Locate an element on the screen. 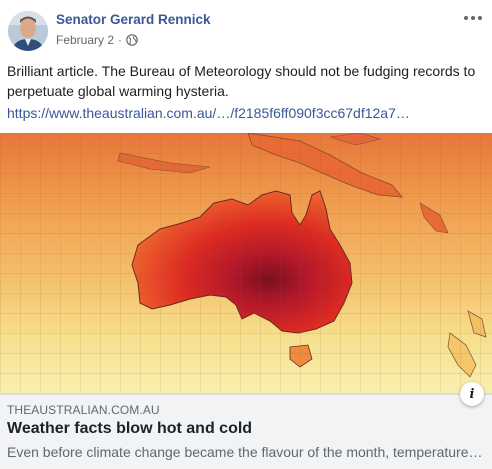 Image resolution: width=492 pixels, height=469 pixels. author-name: Senator Gerard Rennick is located at coordinates (133, 19).